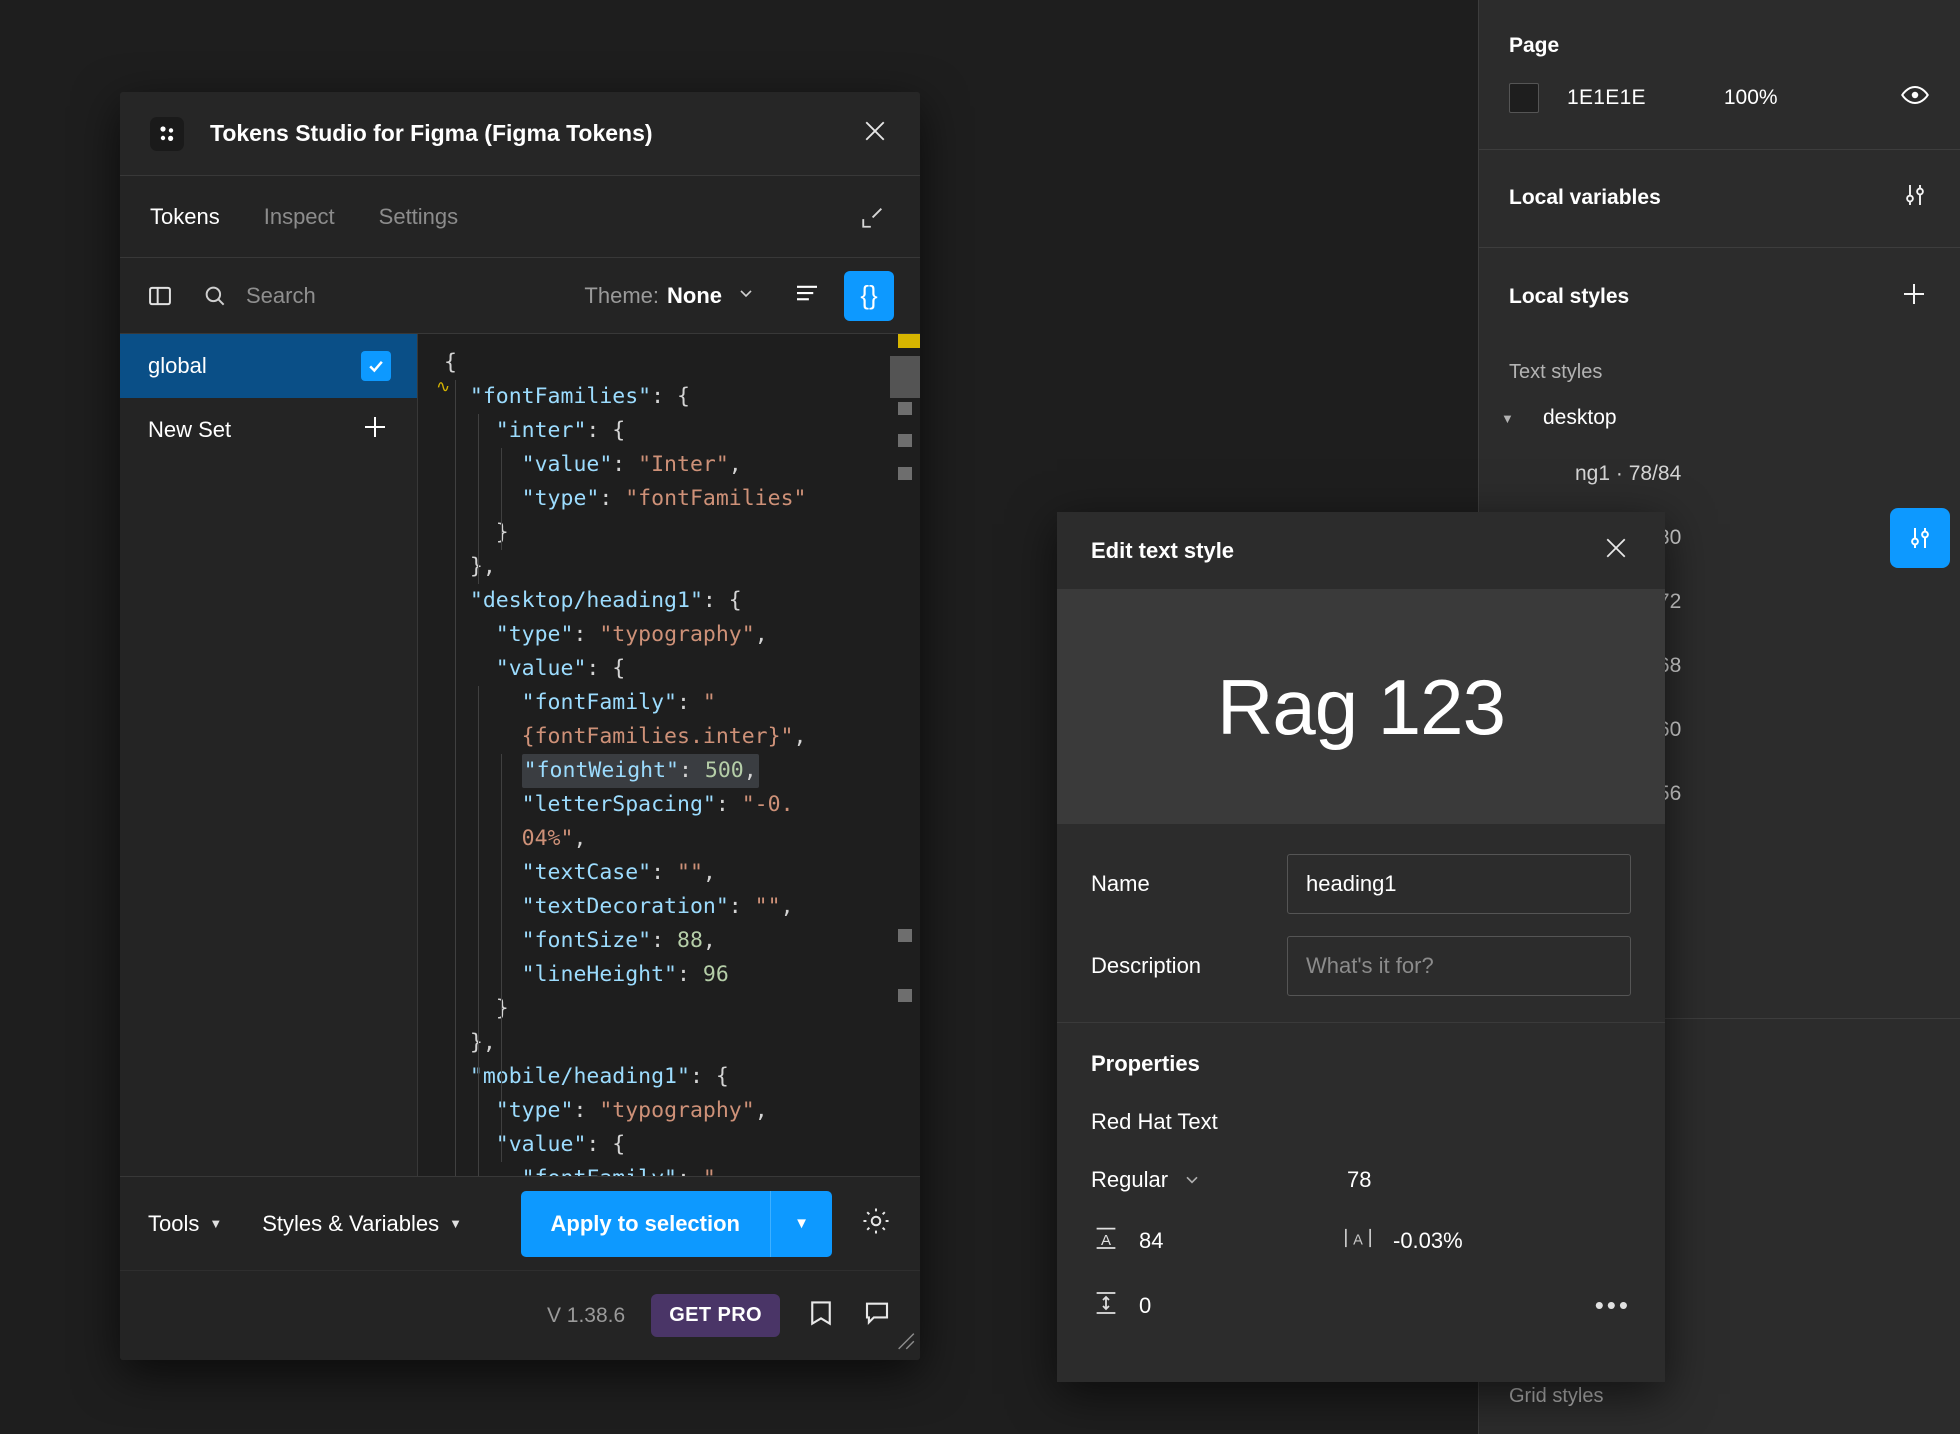 The height and width of the screenshot is (1434, 1960). I want to click on sidebar-toggle-icon, so click(160, 296).